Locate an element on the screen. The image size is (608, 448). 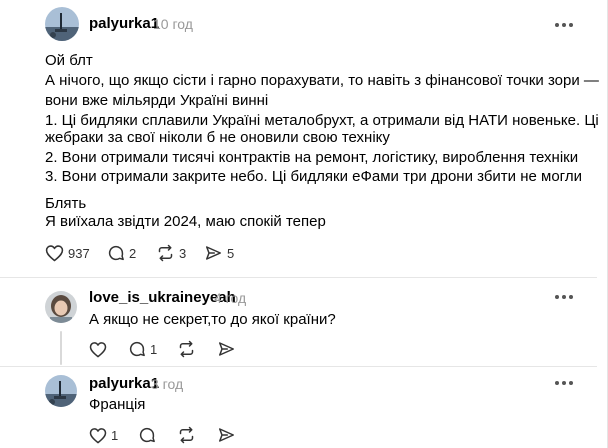
like-button: 1 is located at coordinates (103, 435).